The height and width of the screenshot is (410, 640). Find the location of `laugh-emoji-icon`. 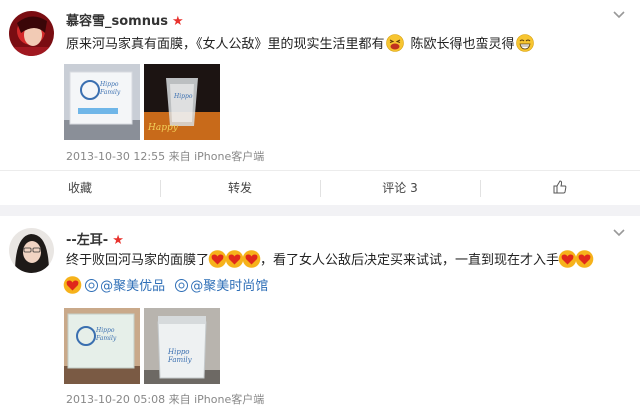

laugh-emoji-icon is located at coordinates (394, 43).